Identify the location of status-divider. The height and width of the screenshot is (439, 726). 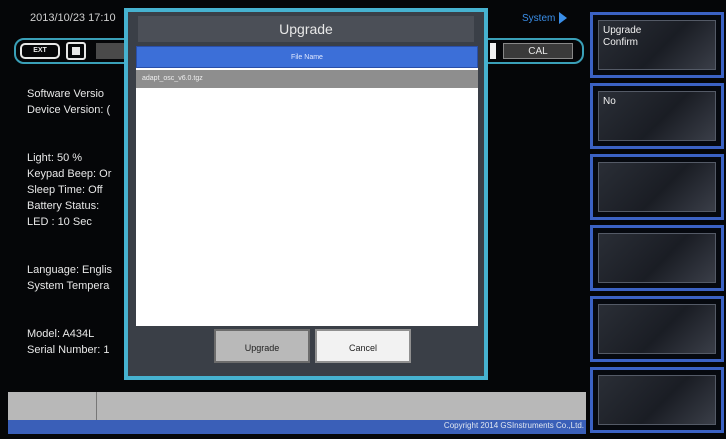
(96, 406).